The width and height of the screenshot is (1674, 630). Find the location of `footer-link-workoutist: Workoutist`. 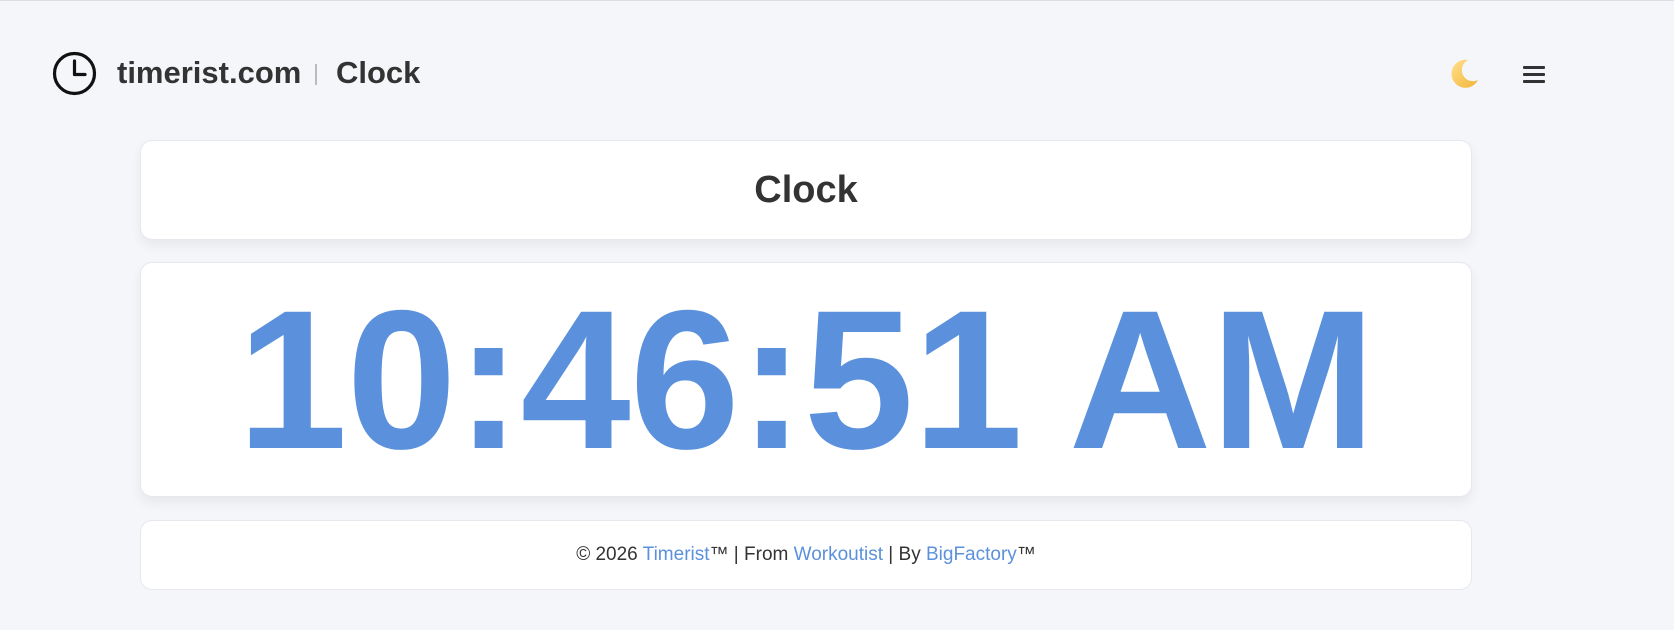

footer-link-workoutist: Workoutist is located at coordinates (838, 554).